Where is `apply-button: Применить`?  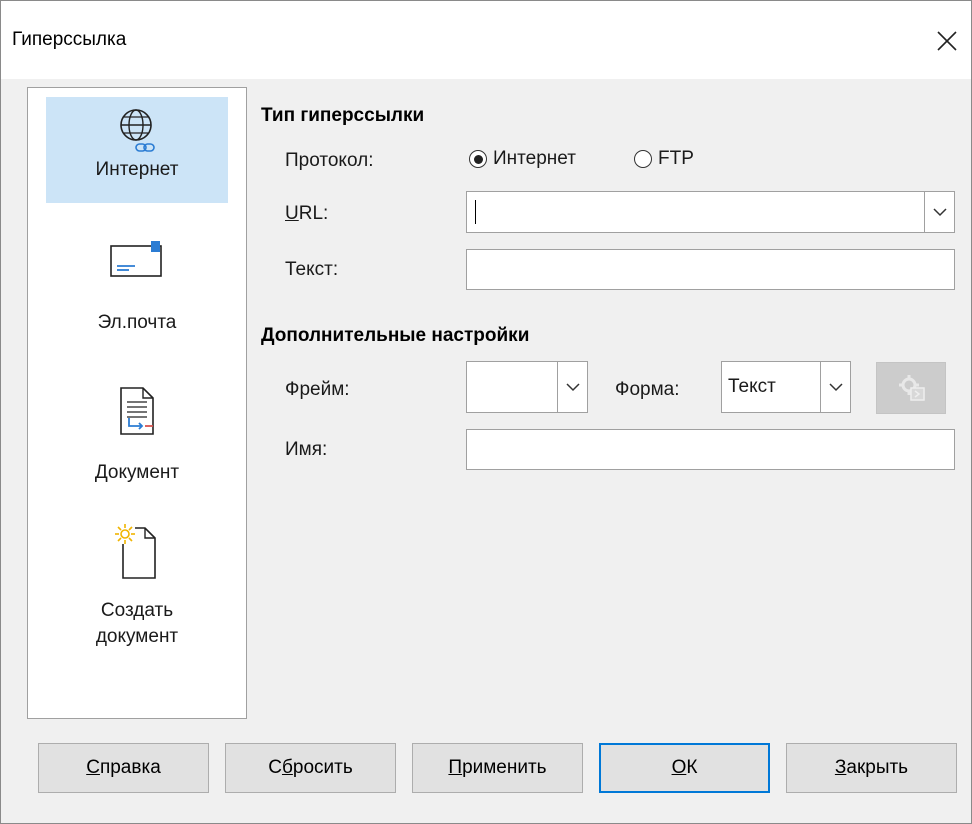
apply-button: Применить is located at coordinates (497, 768).